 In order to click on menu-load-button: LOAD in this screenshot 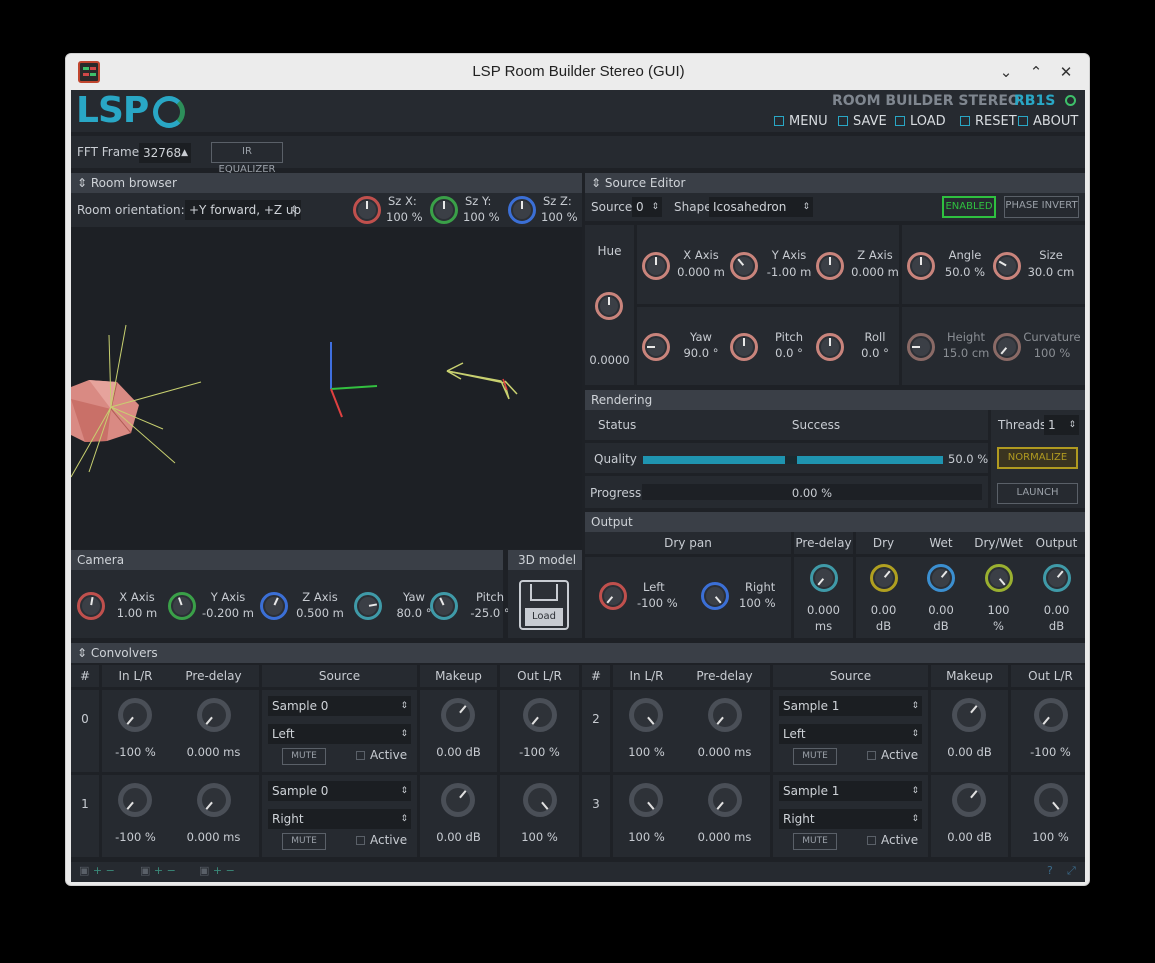, I will do `click(920, 121)`.